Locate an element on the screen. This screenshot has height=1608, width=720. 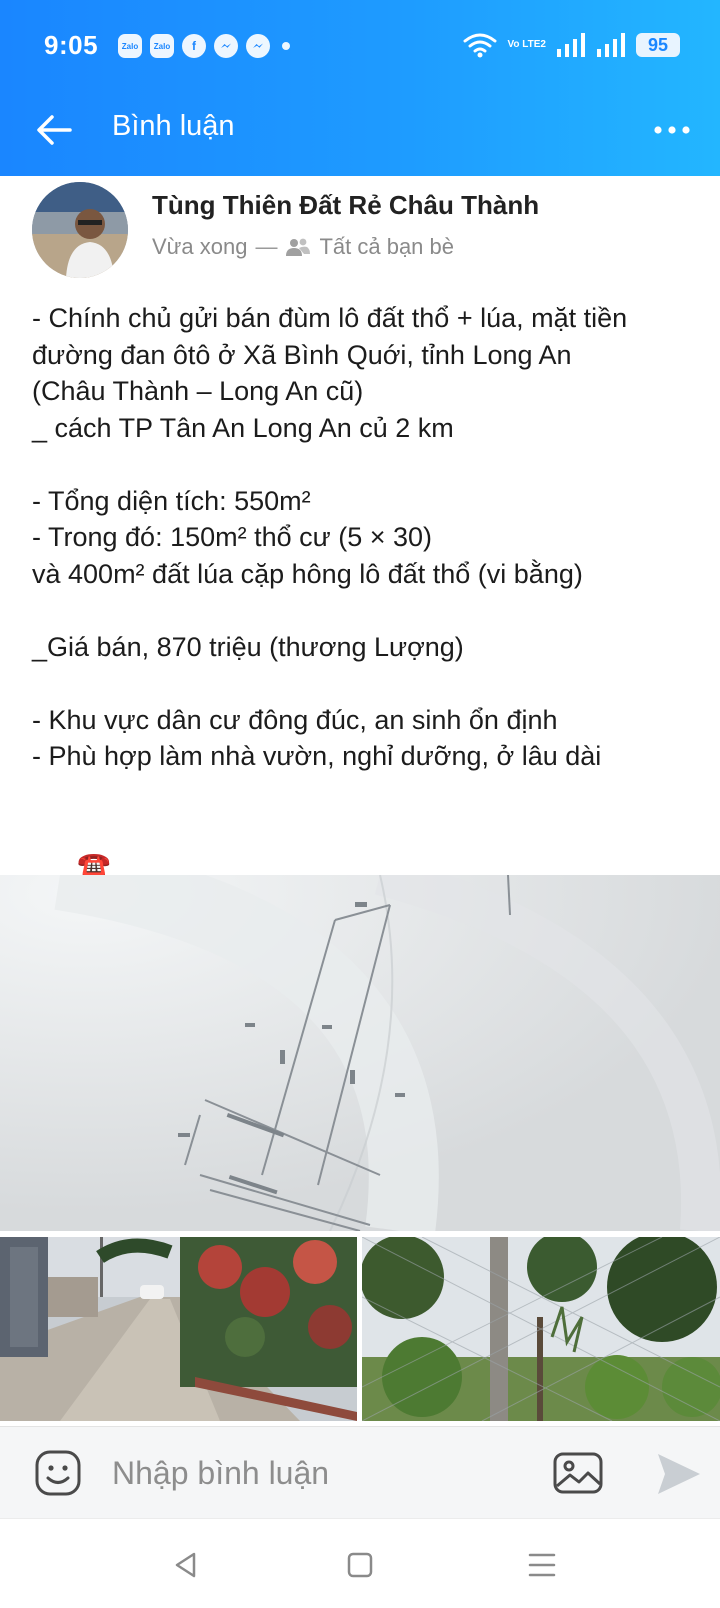
post-photo-road is located at coordinates (178, 1329).